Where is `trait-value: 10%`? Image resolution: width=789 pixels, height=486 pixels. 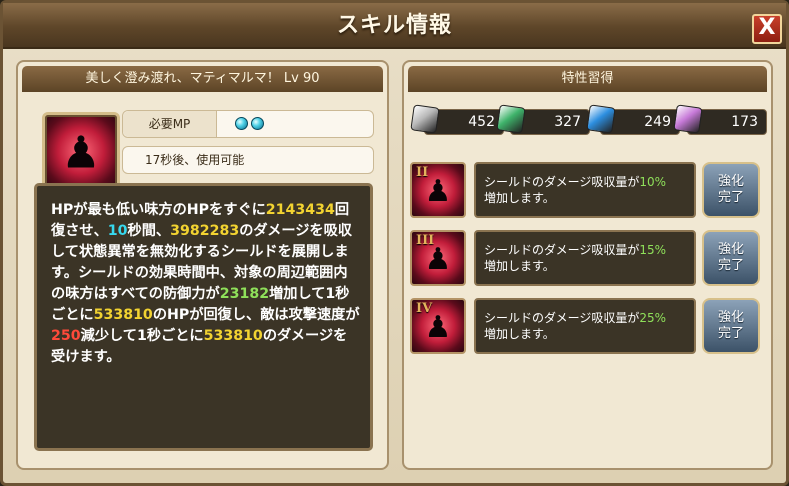
trait-value: 10% is located at coordinates (653, 182).